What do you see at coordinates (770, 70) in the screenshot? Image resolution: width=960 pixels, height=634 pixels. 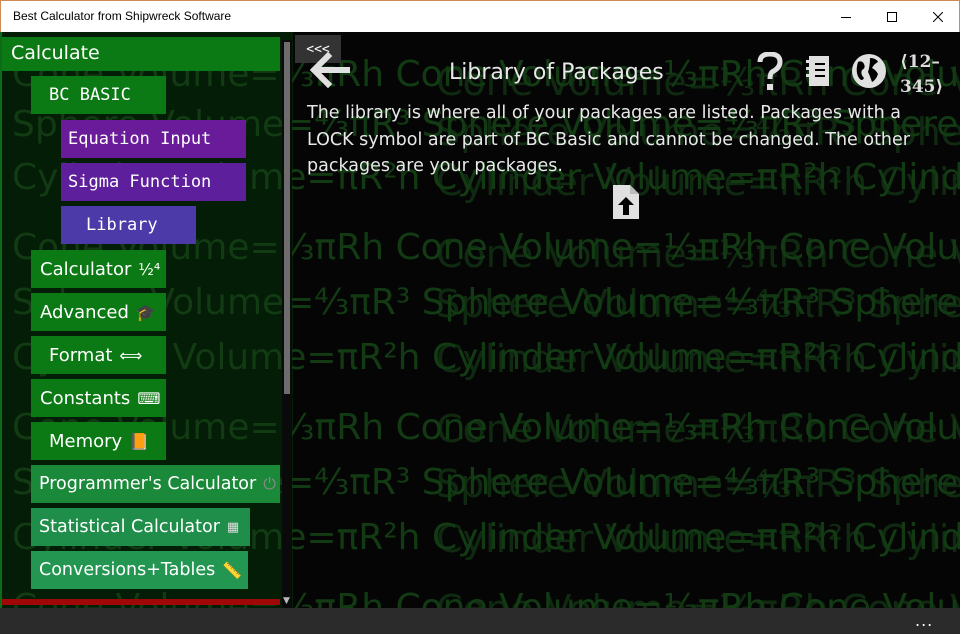 I see `help-icon` at bounding box center [770, 70].